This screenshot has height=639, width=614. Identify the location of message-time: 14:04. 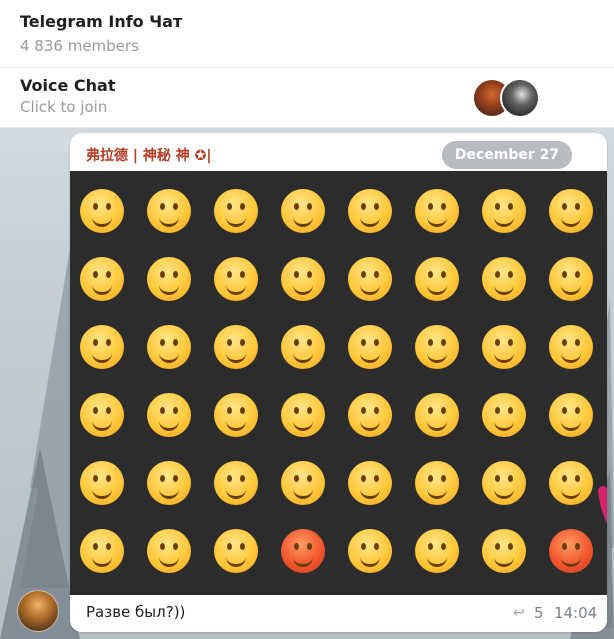
(576, 613).